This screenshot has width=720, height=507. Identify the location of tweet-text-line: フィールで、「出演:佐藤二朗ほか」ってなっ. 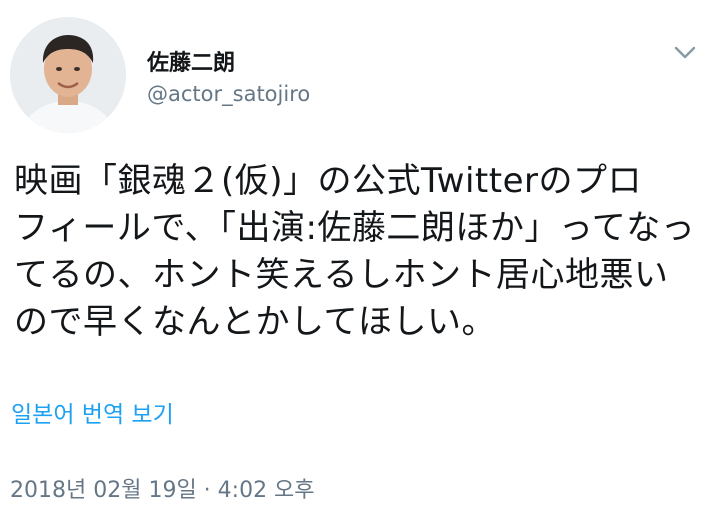
(355, 228).